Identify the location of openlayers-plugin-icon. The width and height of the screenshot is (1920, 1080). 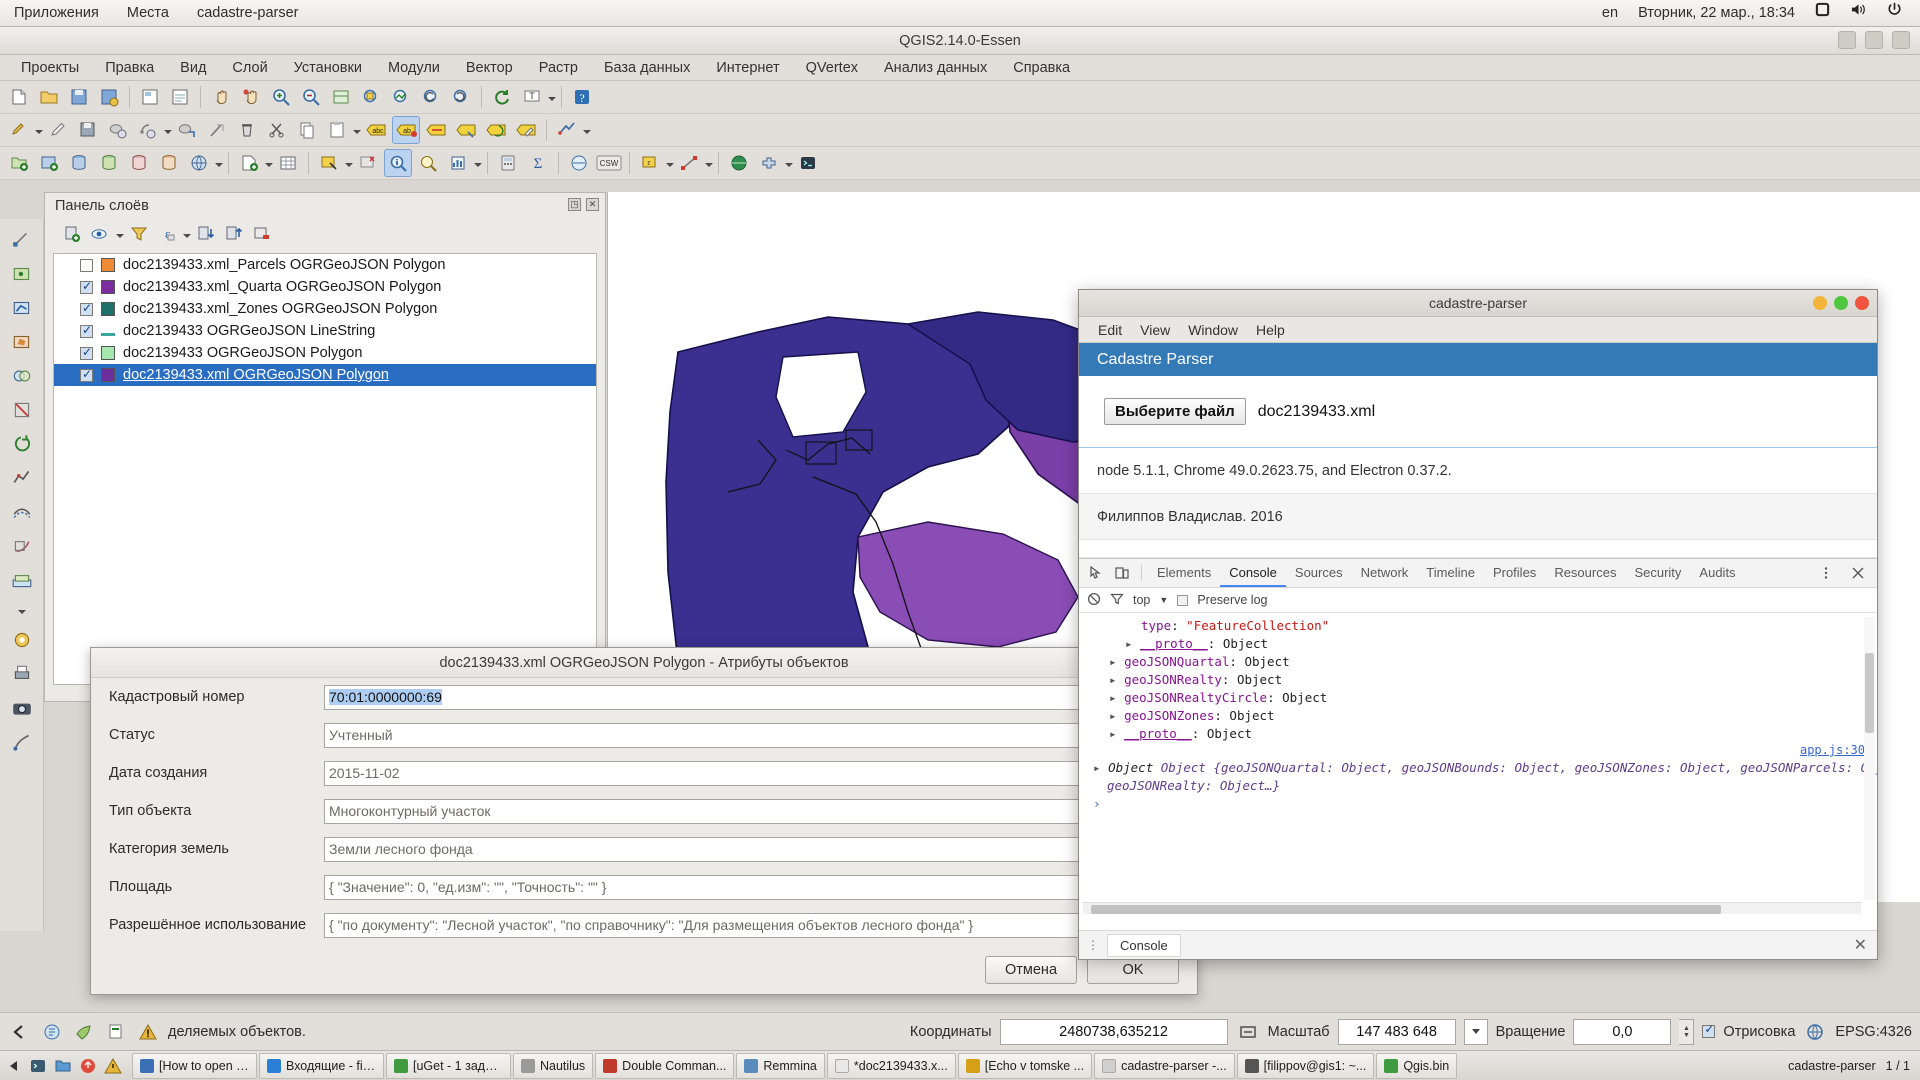
(22, 580).